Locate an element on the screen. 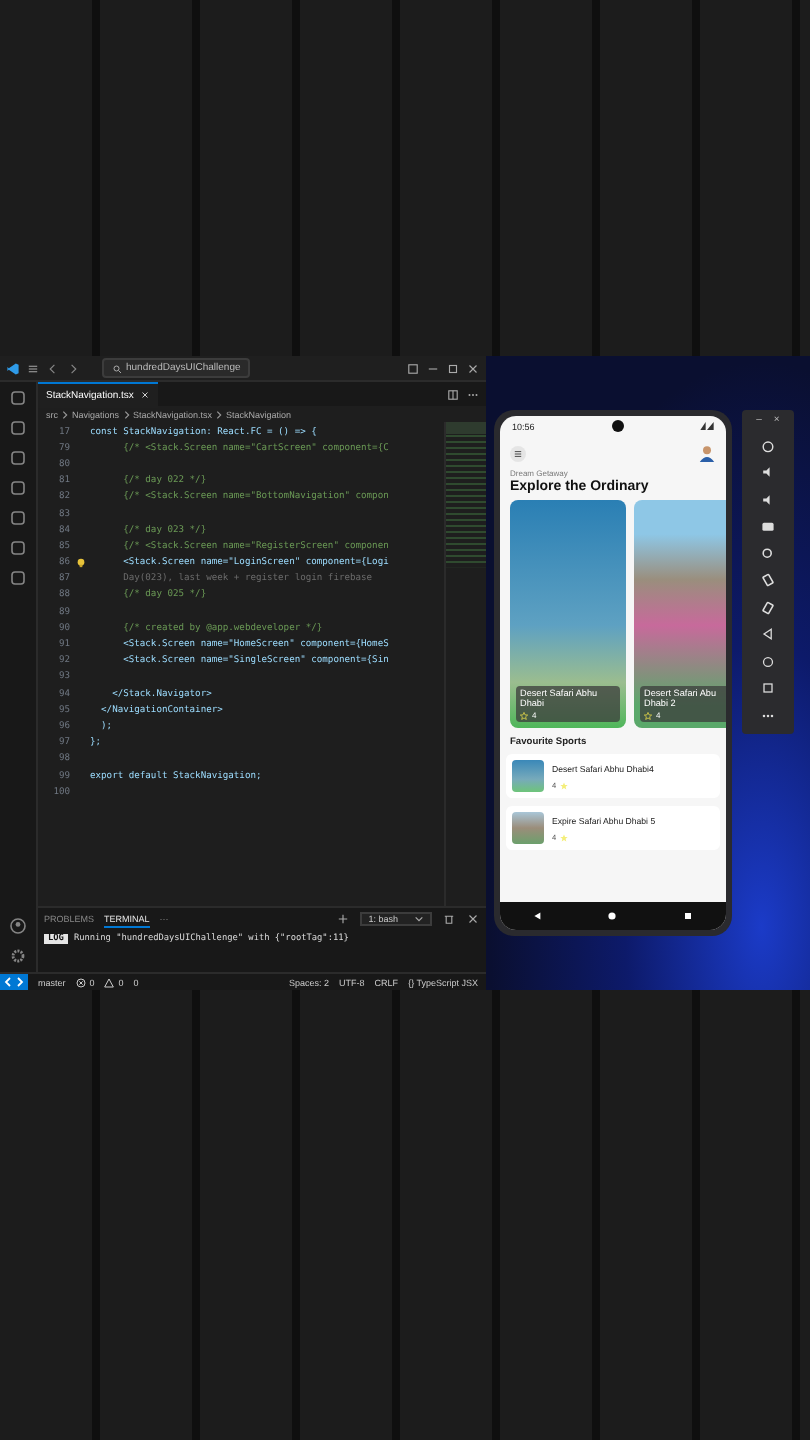  signal-icon is located at coordinates (707, 426).